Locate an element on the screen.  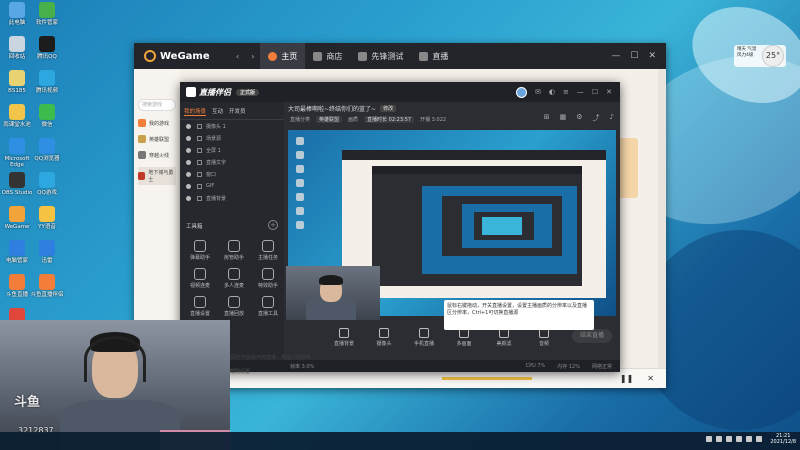
avatar is located at coordinates (521, 92).